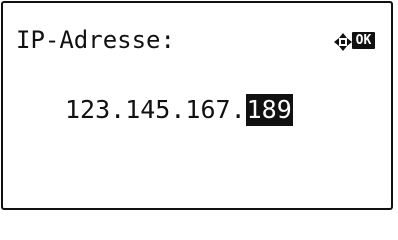  Describe the element at coordinates (343, 42) in the screenshot. I see `four-way-arrow-icon` at that location.